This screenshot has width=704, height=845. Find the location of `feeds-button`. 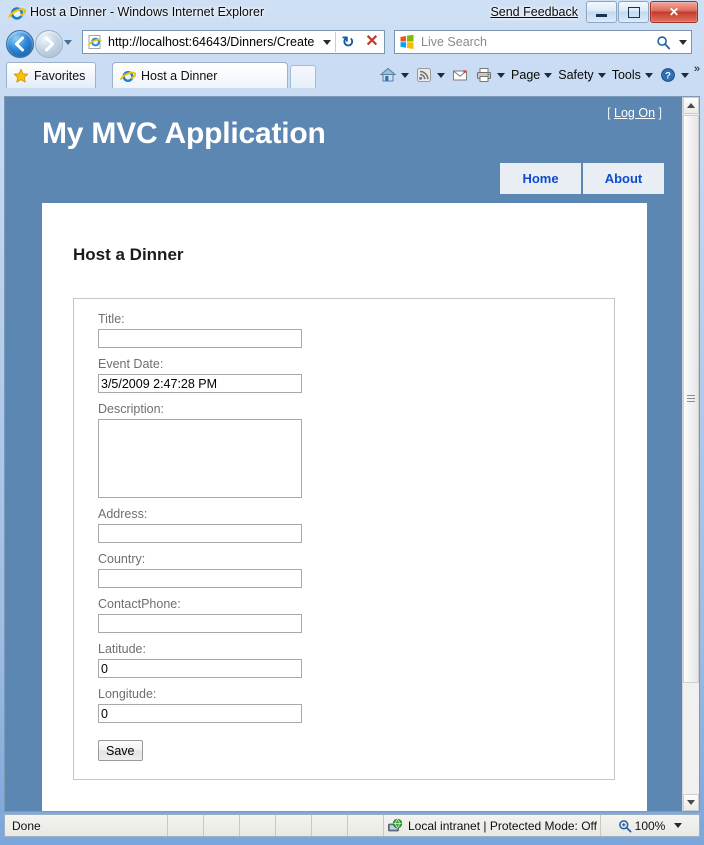

feeds-button is located at coordinates (430, 75).